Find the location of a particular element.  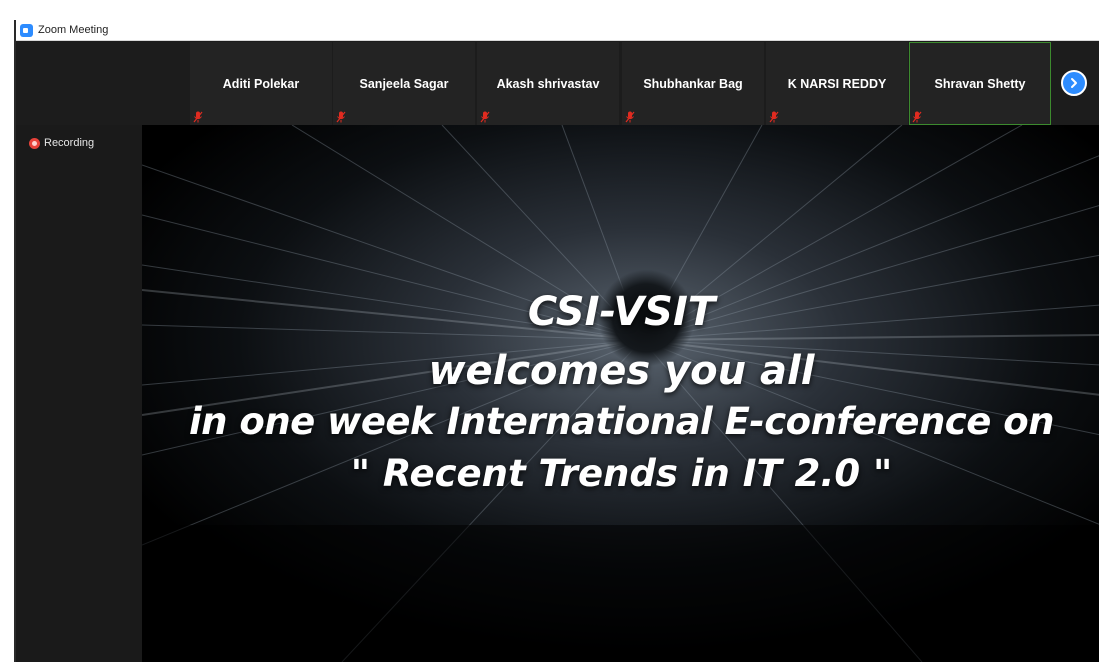

recording-indicator: Recording is located at coordinates (61, 143).